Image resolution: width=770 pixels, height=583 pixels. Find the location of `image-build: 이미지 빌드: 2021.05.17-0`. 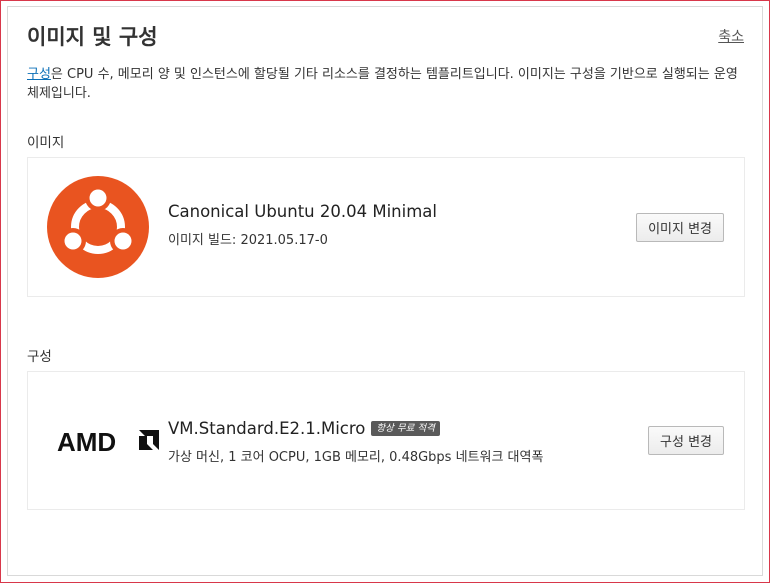

image-build: 이미지 빌드: 2021.05.17-0 is located at coordinates (248, 240).